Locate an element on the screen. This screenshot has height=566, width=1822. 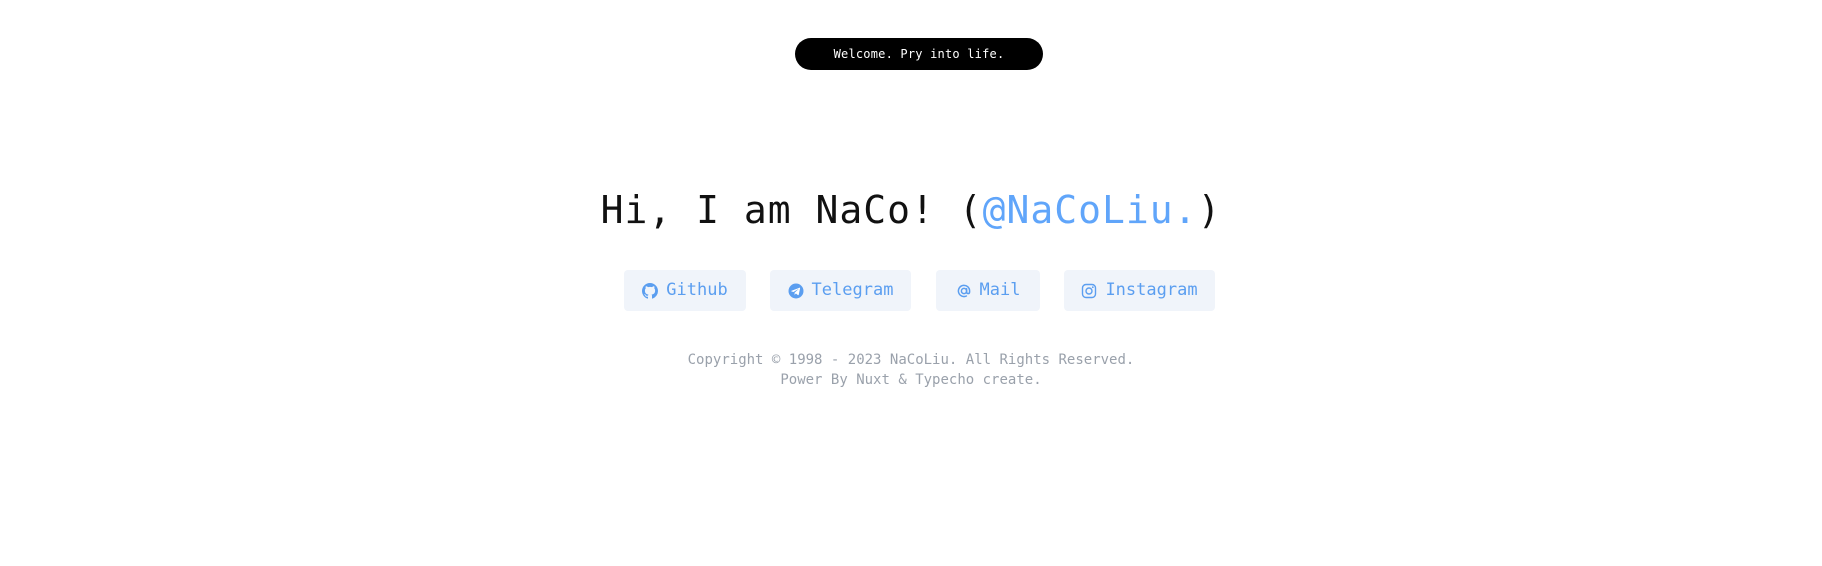
at-icon is located at coordinates (964, 291).